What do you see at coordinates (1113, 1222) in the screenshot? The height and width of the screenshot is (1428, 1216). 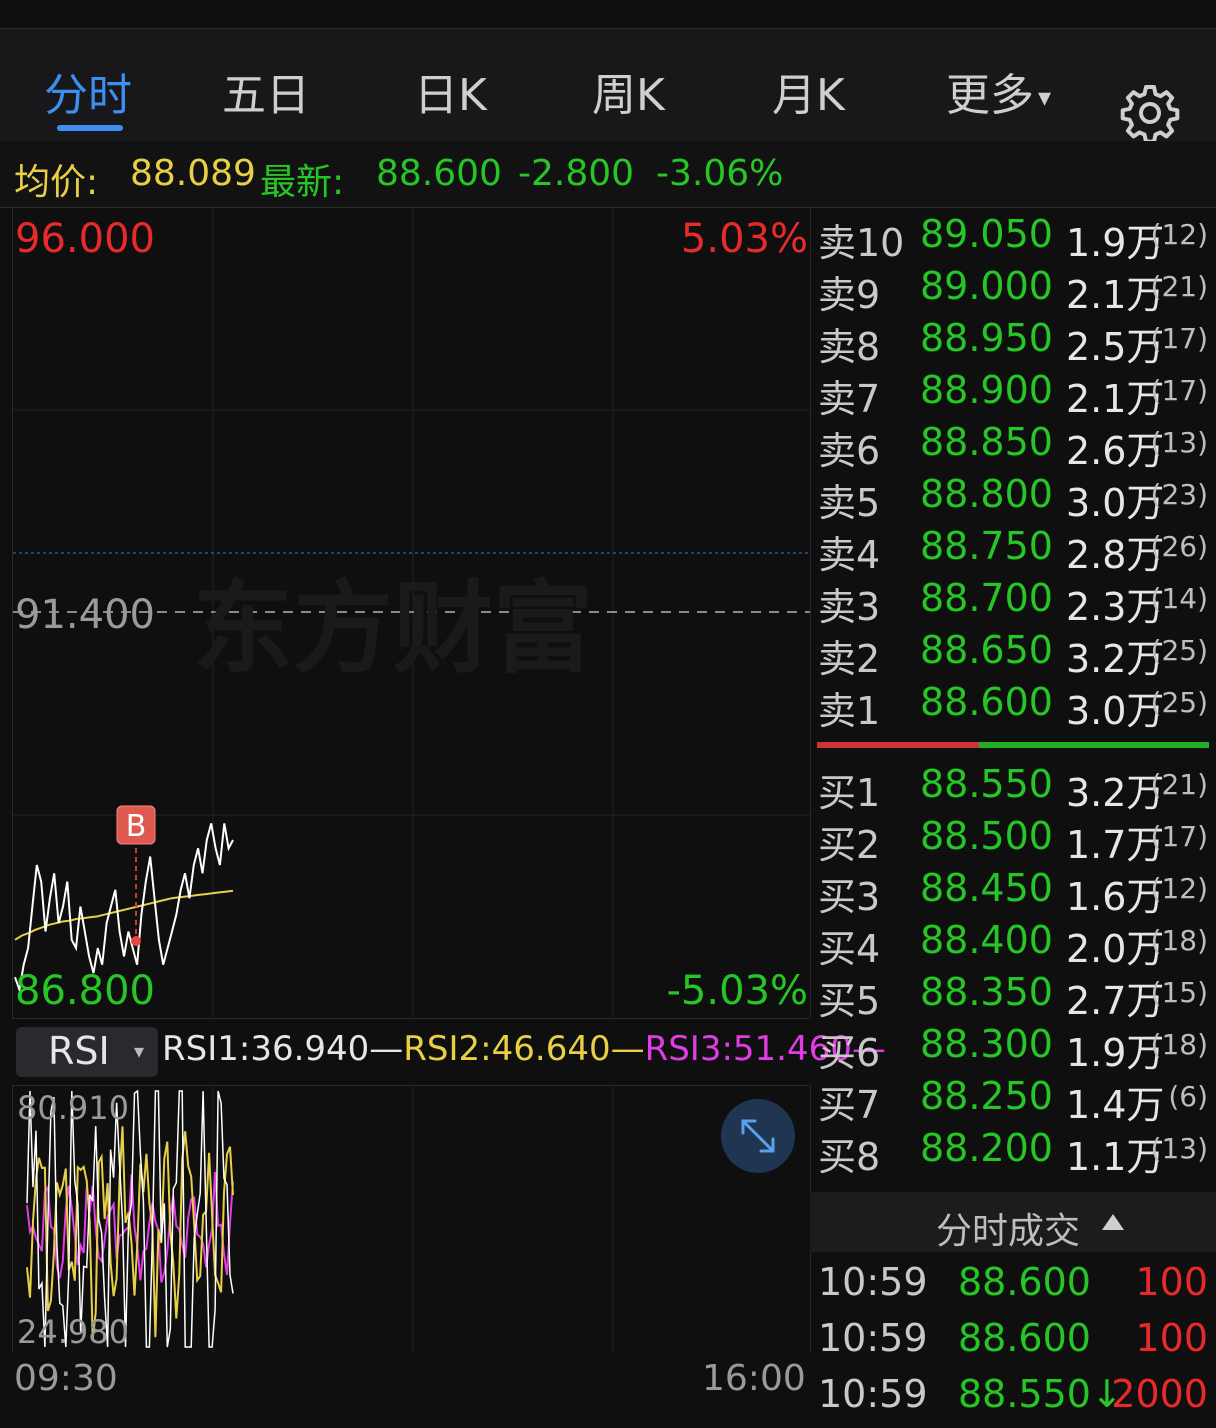 I see `chevron-up-icon` at bounding box center [1113, 1222].